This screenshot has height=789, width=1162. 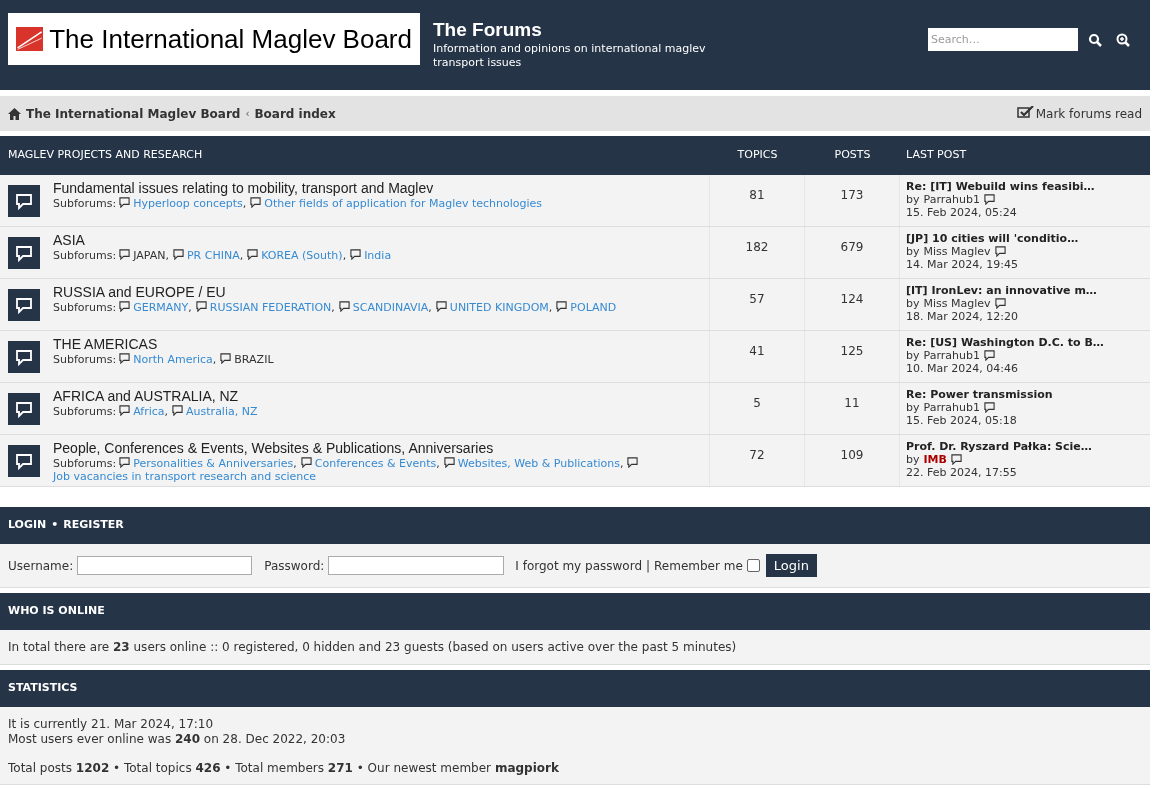 I want to click on site-description: Information and opinions on international maglev transport issues, so click(x=570, y=56).